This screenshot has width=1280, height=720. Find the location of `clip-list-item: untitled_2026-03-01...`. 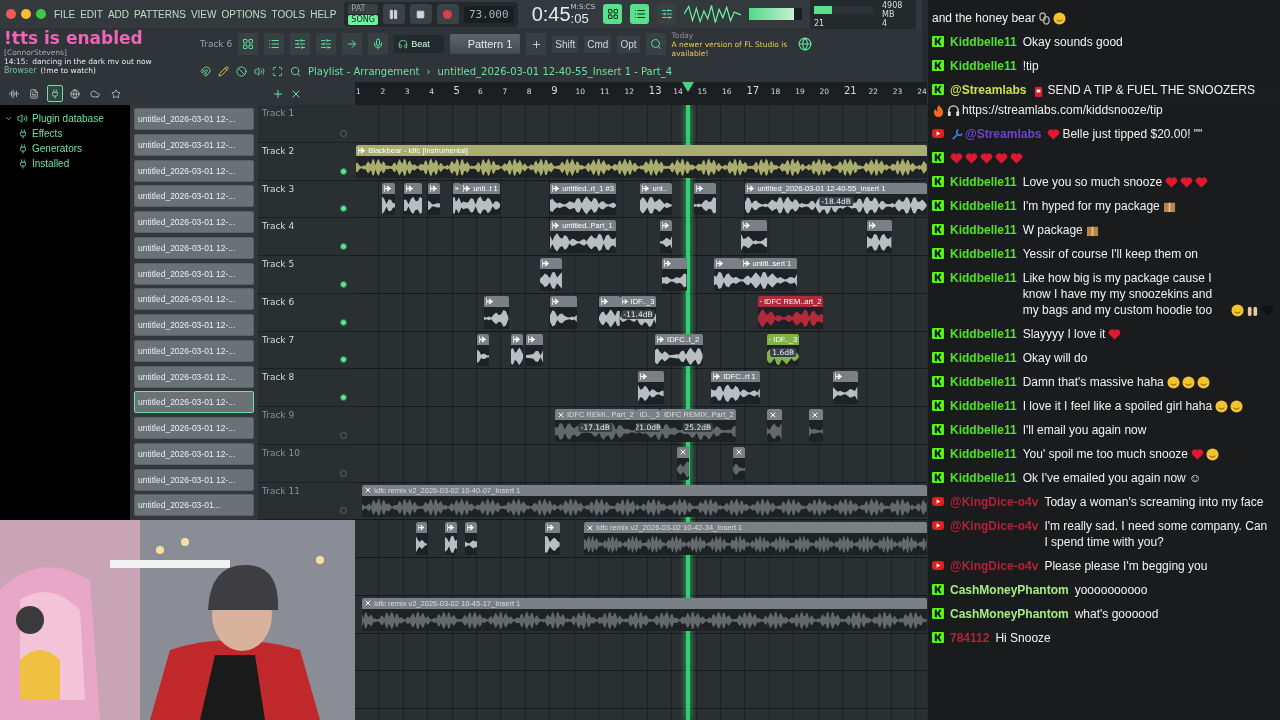

clip-list-item: untitled_2026-03-01... is located at coordinates (194, 505).